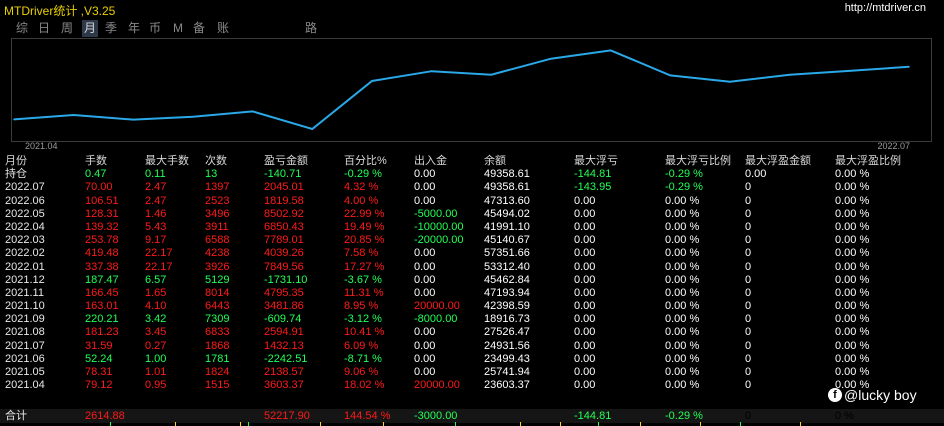 The width and height of the screenshot is (944, 426). What do you see at coordinates (437, 385) in the screenshot?
I see `table-cell: 20000.00` at bounding box center [437, 385].